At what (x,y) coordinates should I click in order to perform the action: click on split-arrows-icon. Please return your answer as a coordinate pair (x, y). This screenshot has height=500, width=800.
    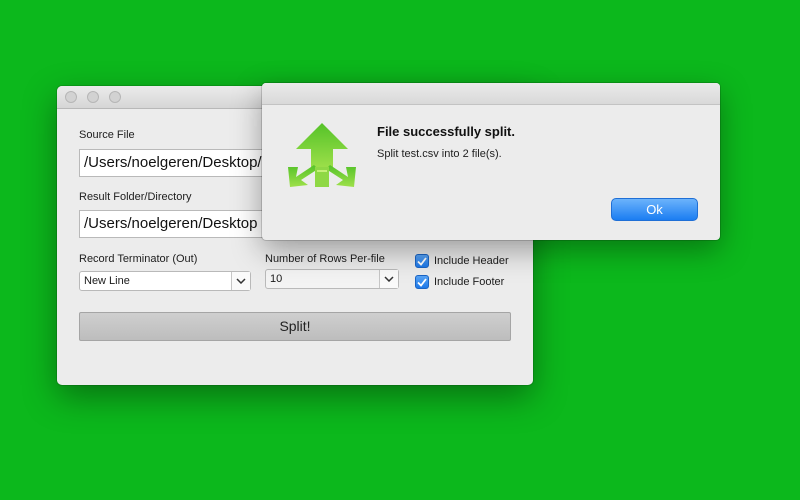
    Looking at the image, I should click on (322, 155).